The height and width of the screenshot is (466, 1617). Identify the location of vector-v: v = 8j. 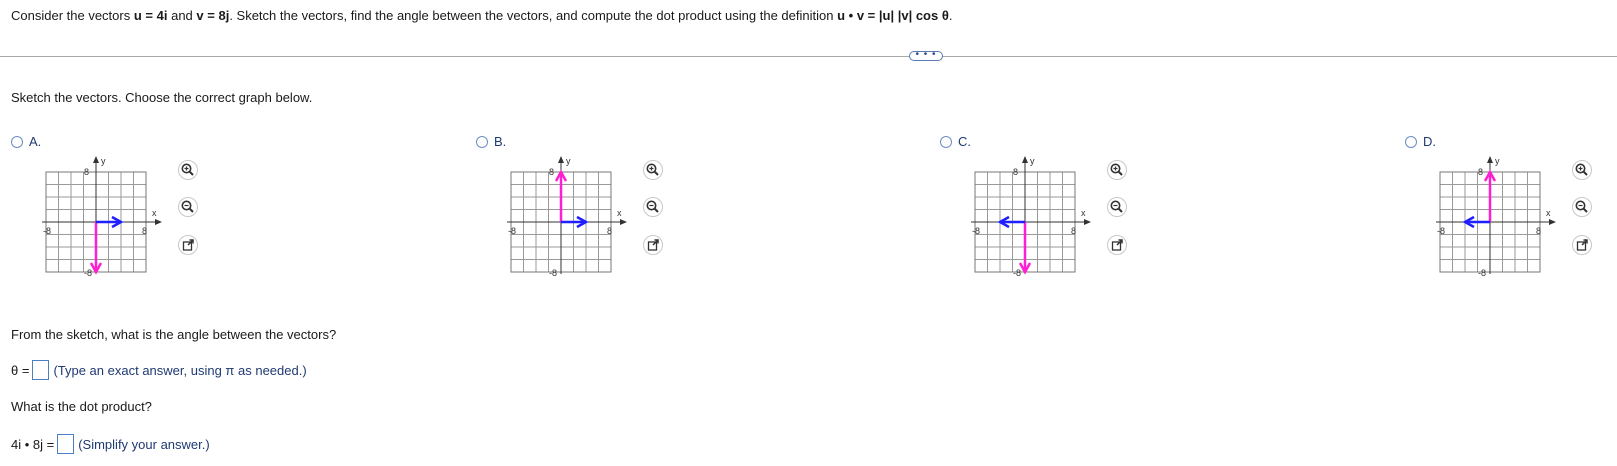
(213, 15).